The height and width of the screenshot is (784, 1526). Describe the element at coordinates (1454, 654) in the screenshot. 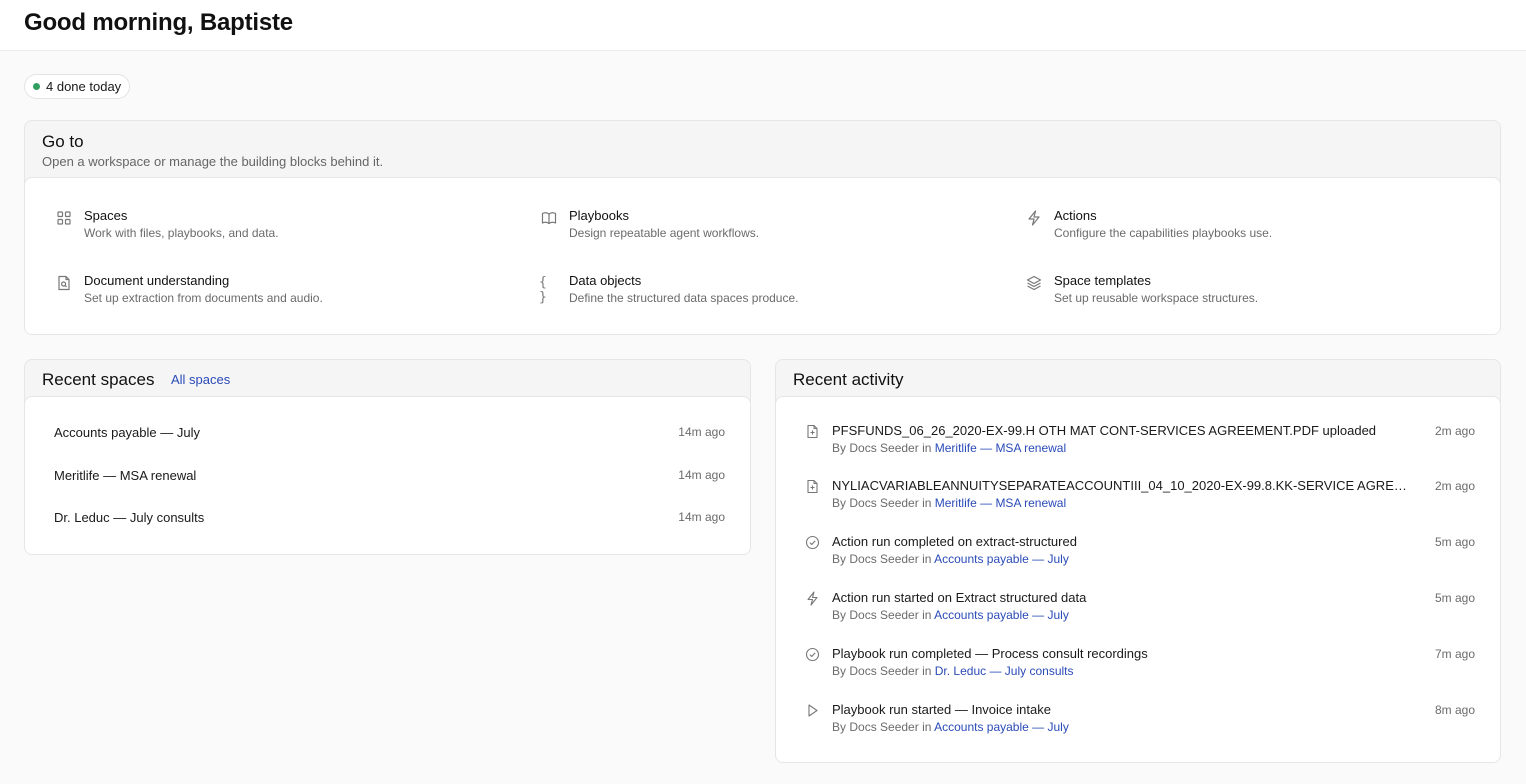

I see `activity-time: 7m ago` at that location.